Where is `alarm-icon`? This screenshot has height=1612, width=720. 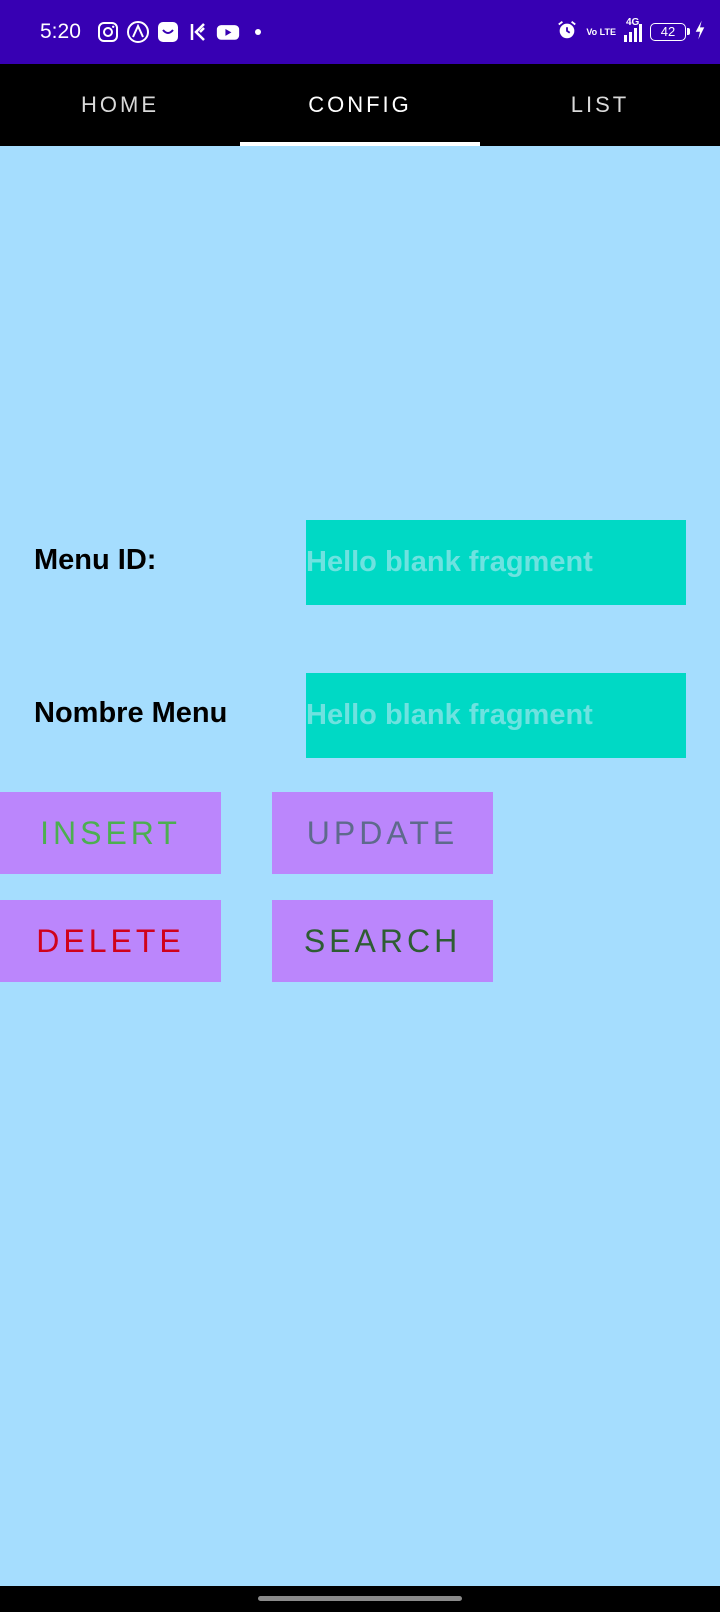
alarm-icon is located at coordinates (567, 32).